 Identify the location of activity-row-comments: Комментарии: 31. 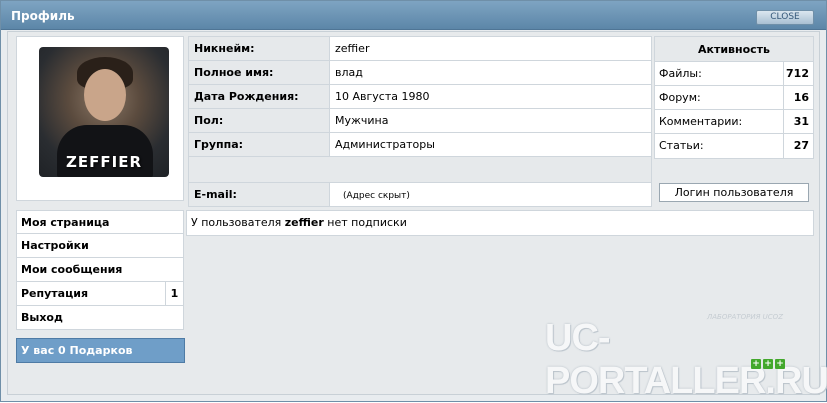
(734, 122).